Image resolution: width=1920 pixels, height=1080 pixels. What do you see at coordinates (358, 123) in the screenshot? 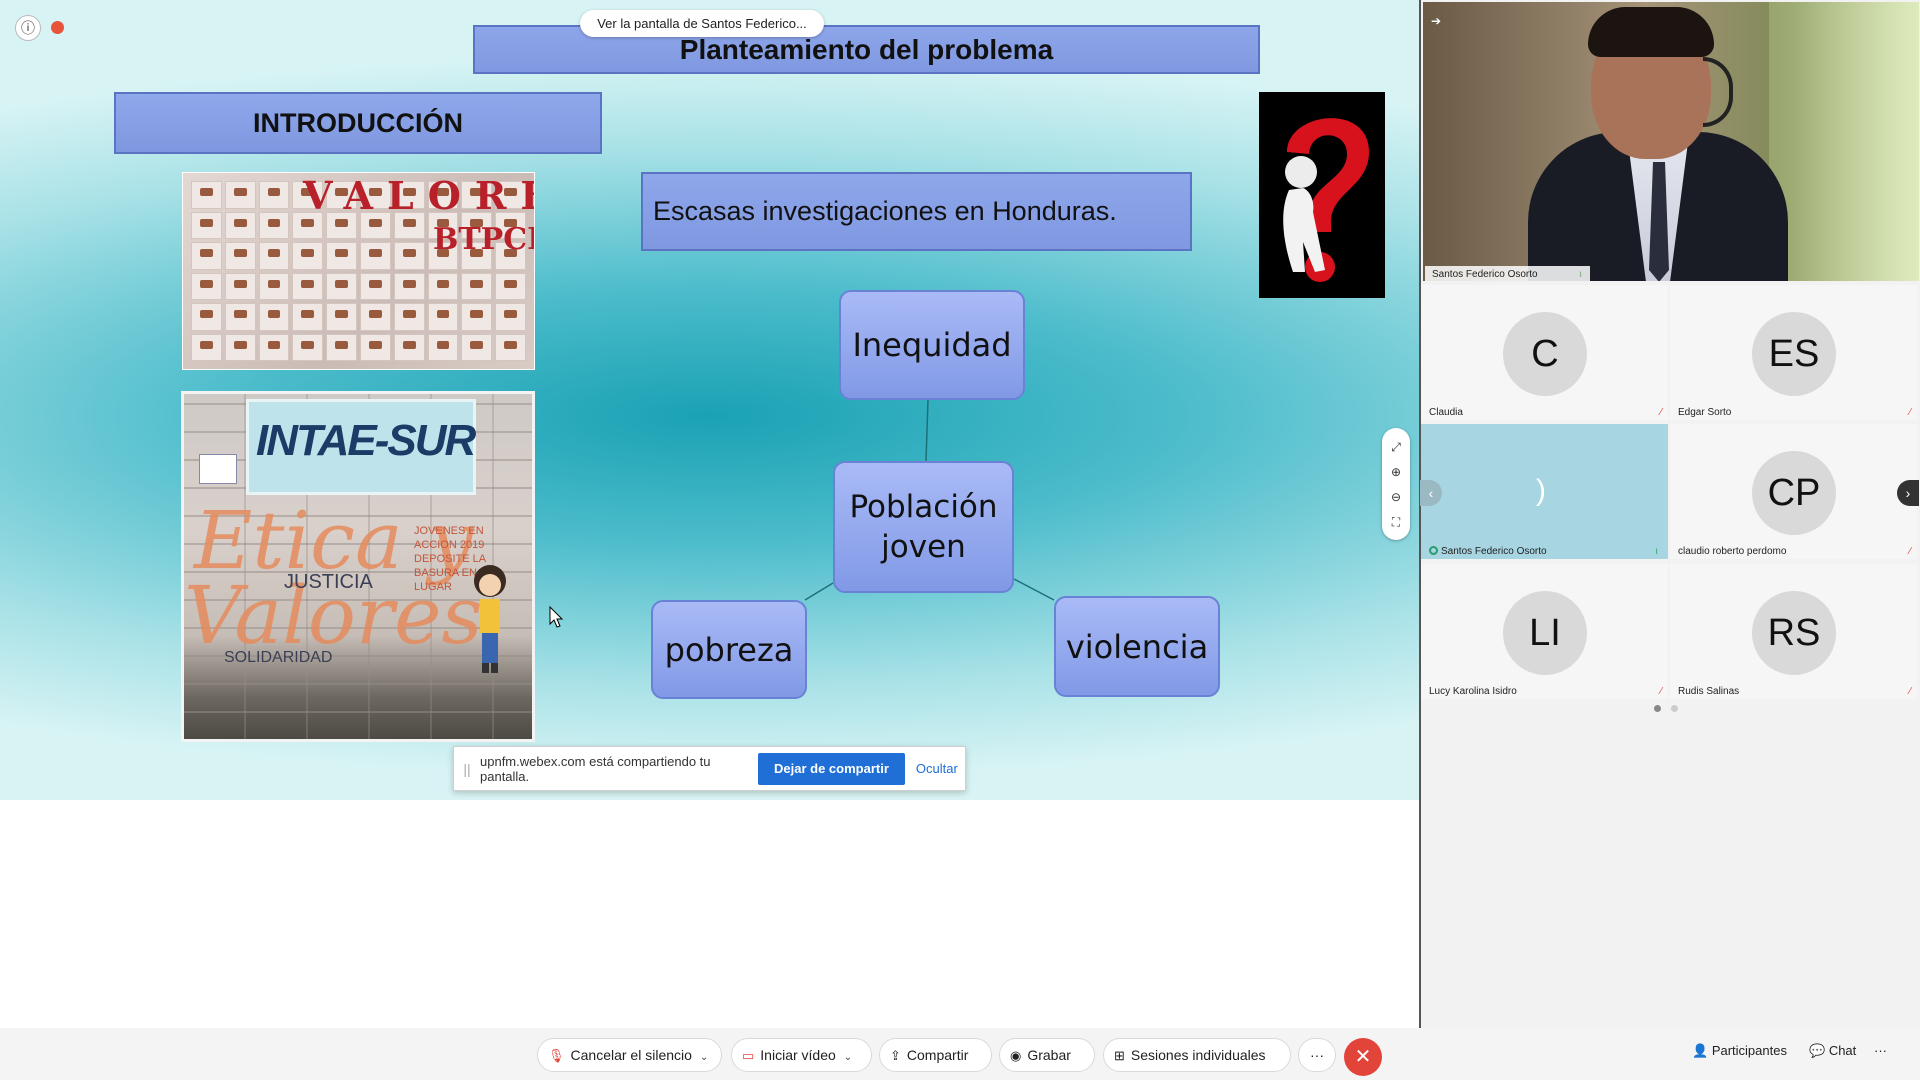
I see `slide-intro-heading: INTRODUCCIÓN` at bounding box center [358, 123].